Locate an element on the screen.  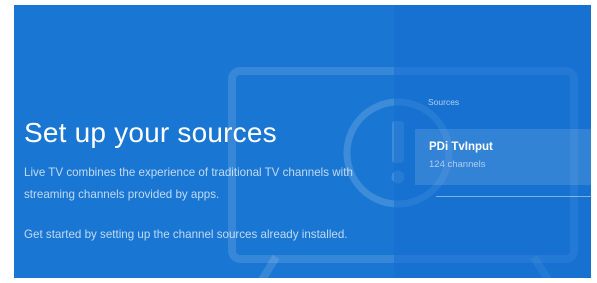
sources-heading: Sources is located at coordinates (444, 102).